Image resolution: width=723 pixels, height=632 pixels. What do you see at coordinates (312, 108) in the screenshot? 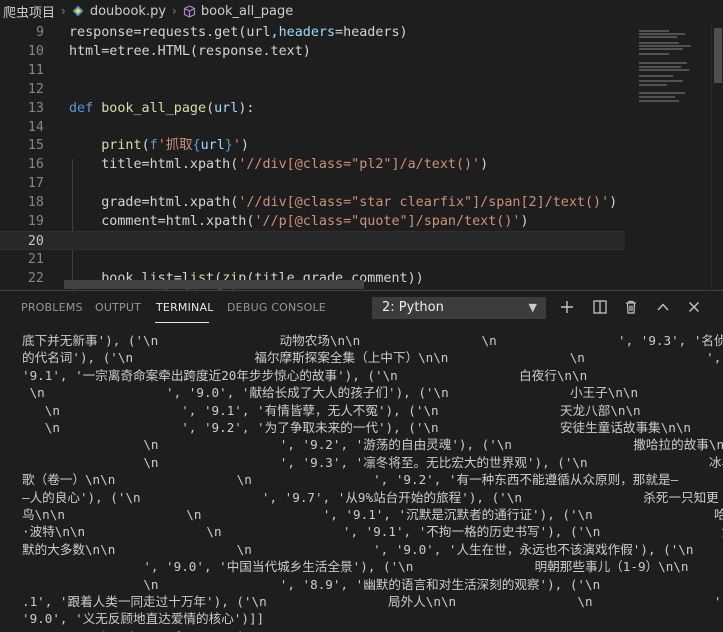
I see `code-line: 13 def book_all_page(url):` at bounding box center [312, 108].